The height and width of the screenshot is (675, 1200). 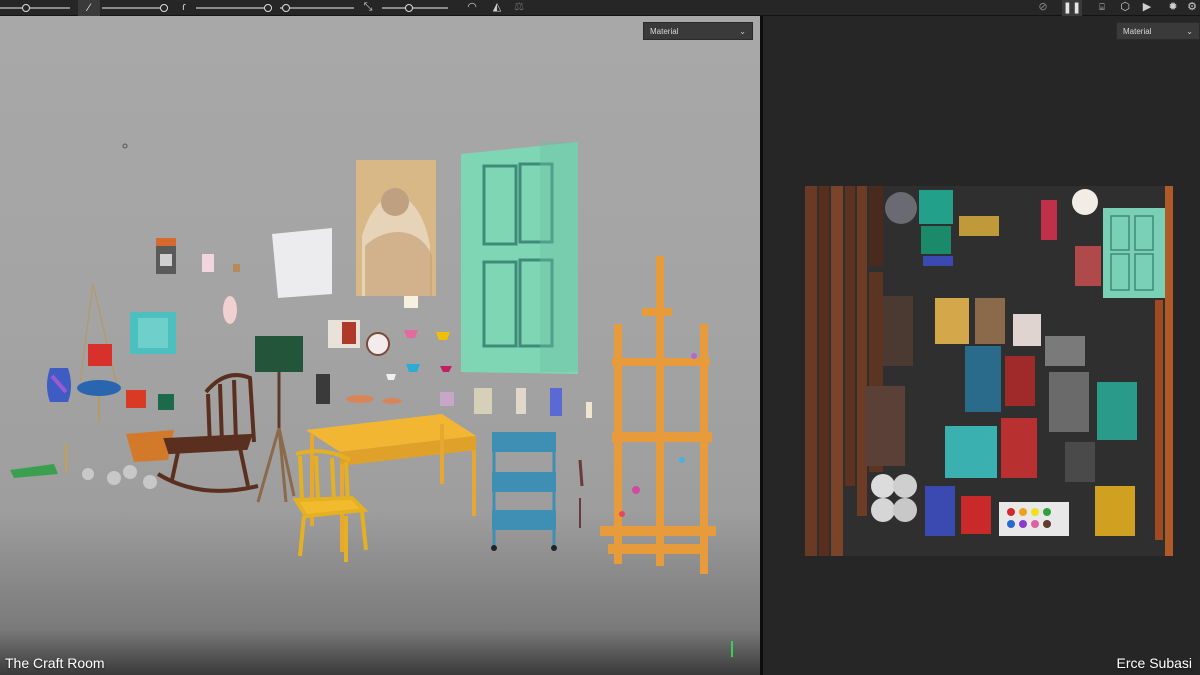 I want to click on bottle, so click(x=521, y=401).